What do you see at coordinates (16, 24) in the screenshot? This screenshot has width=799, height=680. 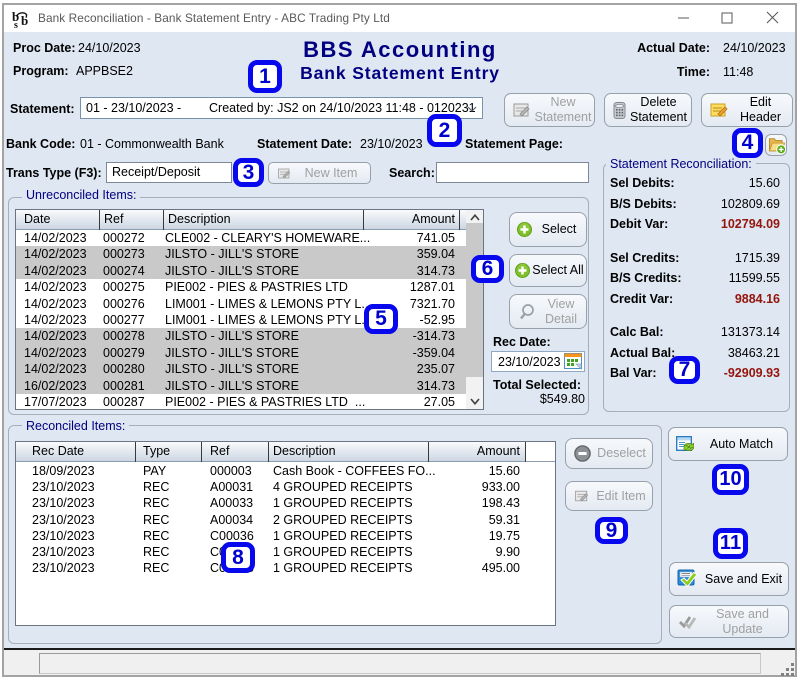 I see `svg-text: s` at bounding box center [16, 24].